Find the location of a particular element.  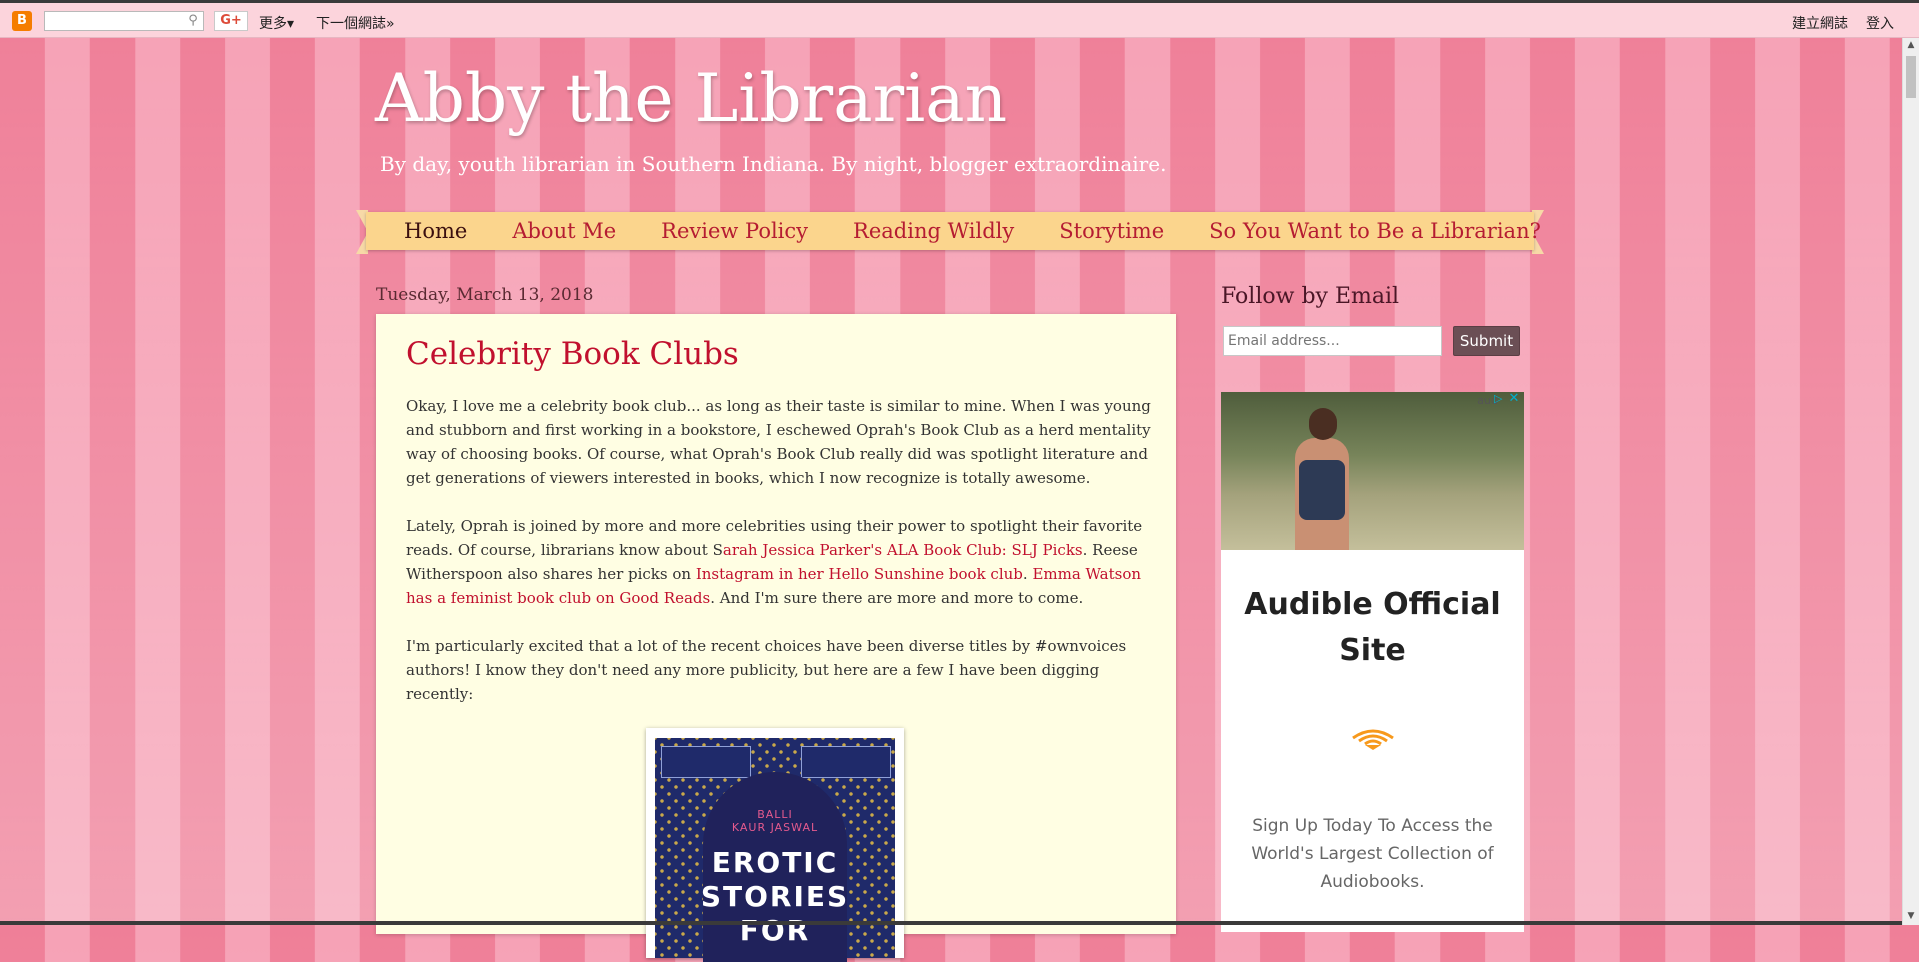

login-link: 登入 is located at coordinates (1880, 23).